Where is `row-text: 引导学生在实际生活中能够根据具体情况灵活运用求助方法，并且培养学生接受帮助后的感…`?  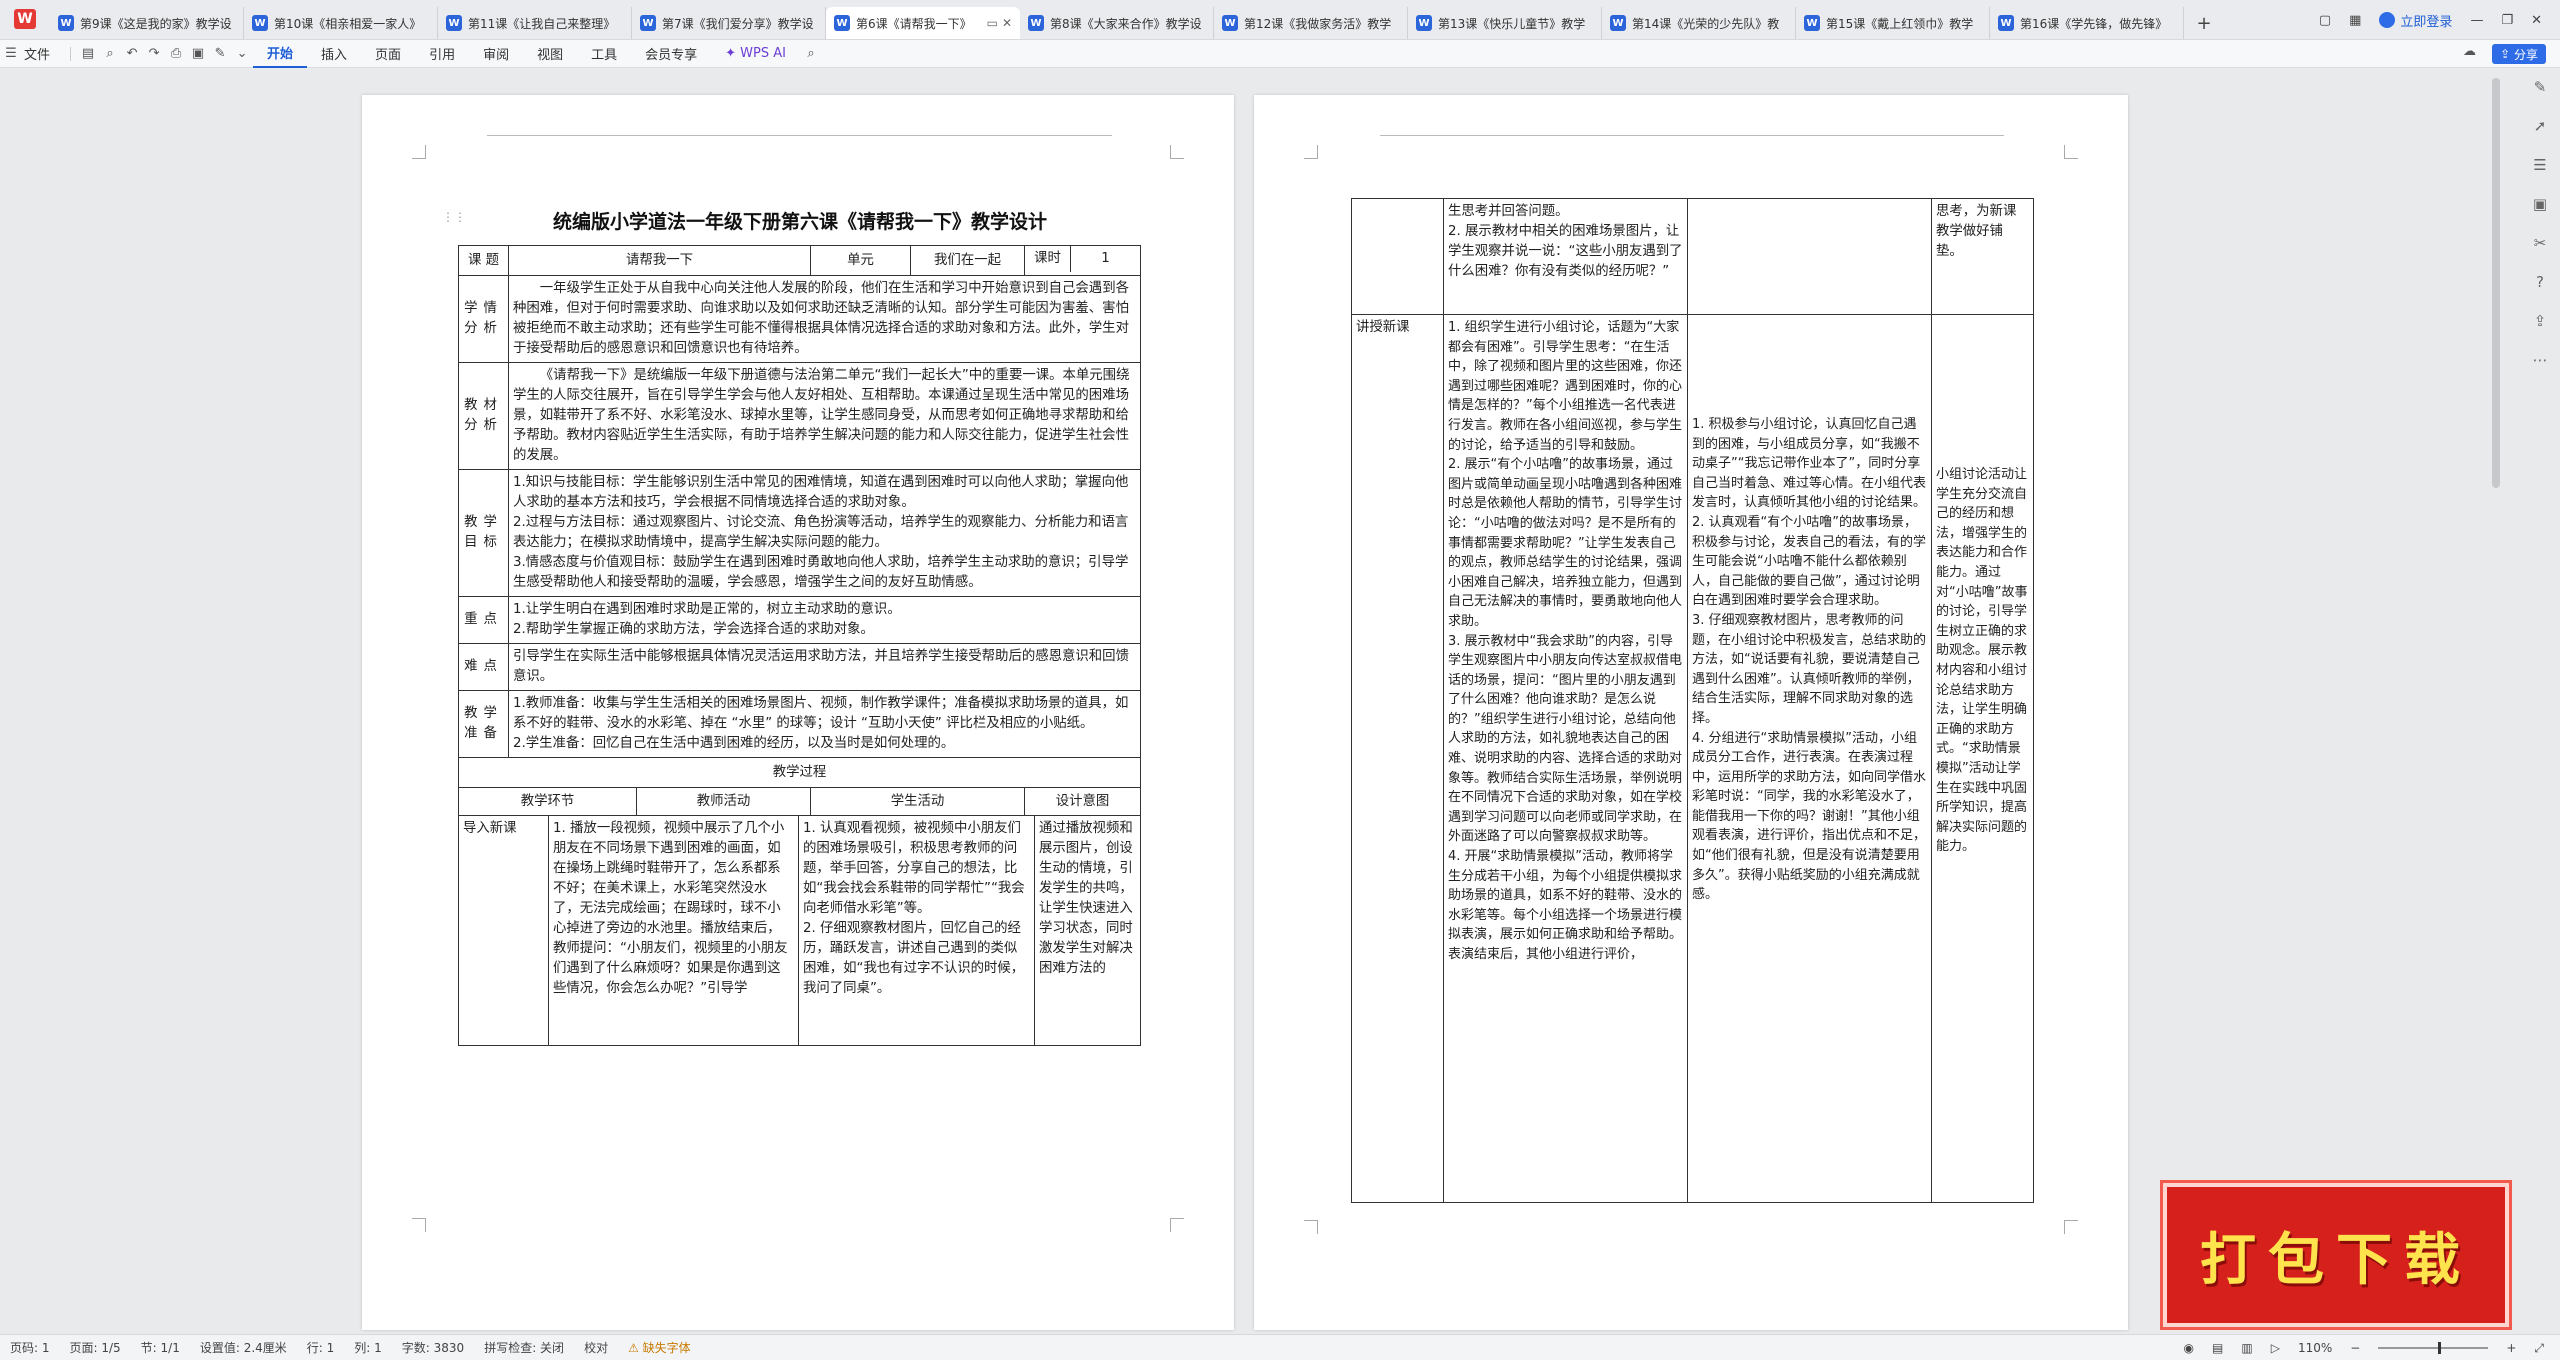
row-text: 引导学生在实际生活中能够根据具体情况灵活运用求助方法，并且培养学生接受帮助后的感… is located at coordinates (824, 667).